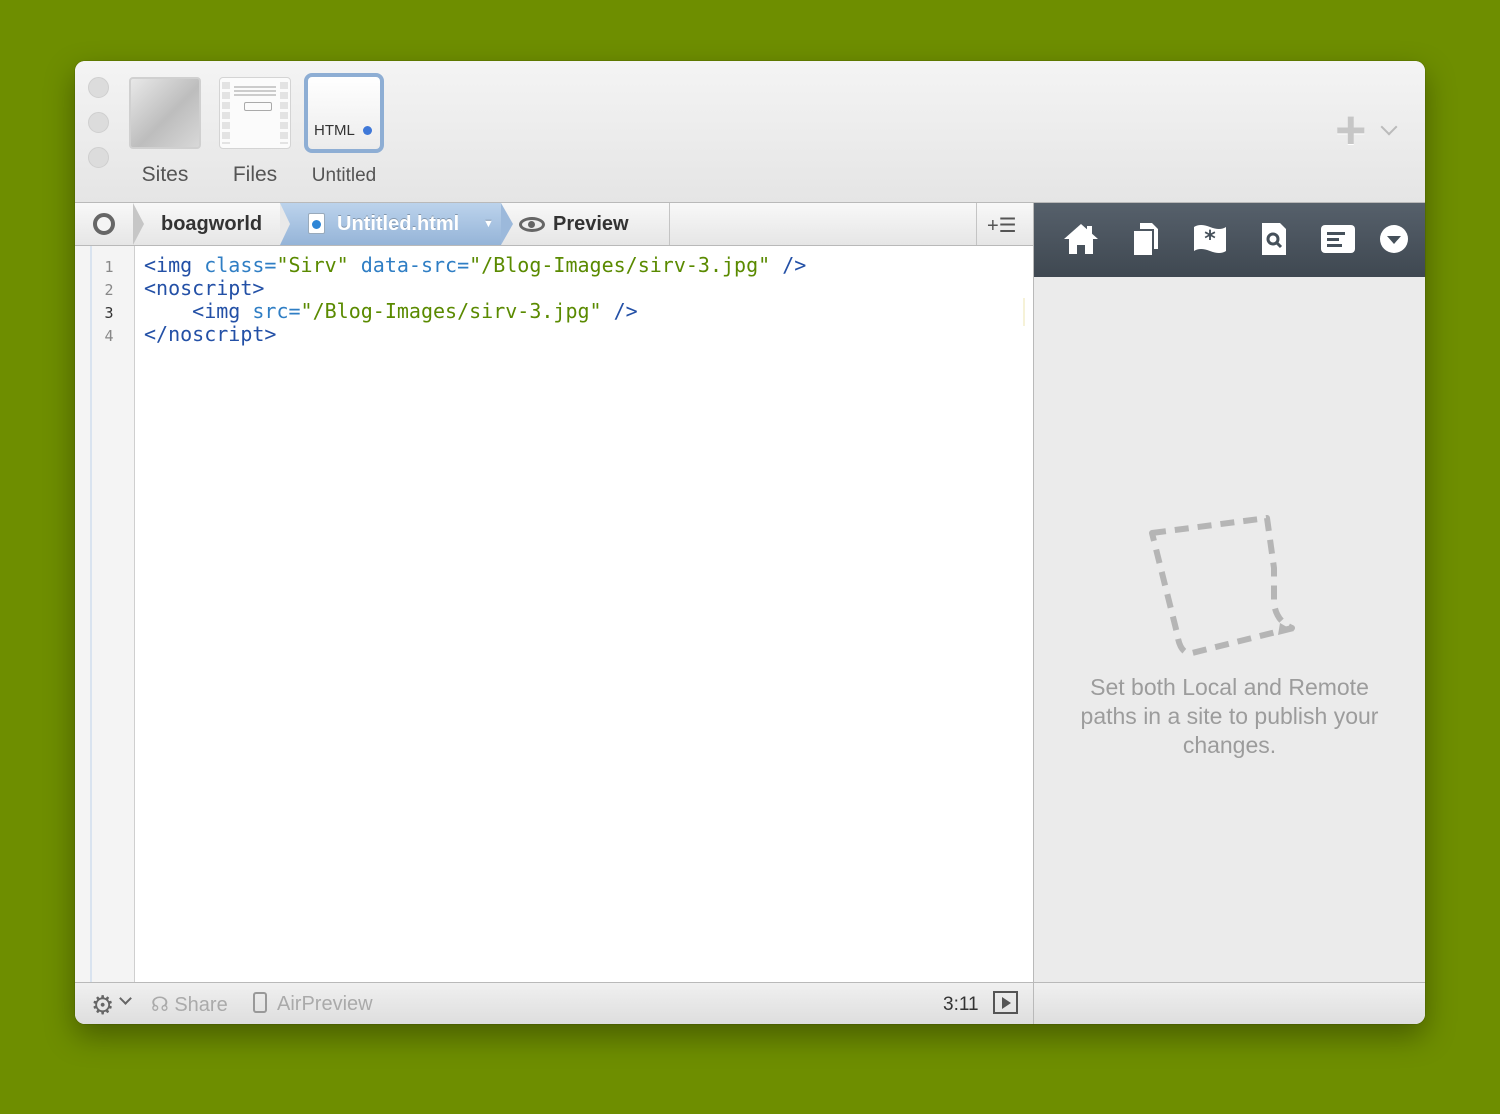  What do you see at coordinates (334, 130) in the screenshot?
I see `html-badge: HTML` at bounding box center [334, 130].